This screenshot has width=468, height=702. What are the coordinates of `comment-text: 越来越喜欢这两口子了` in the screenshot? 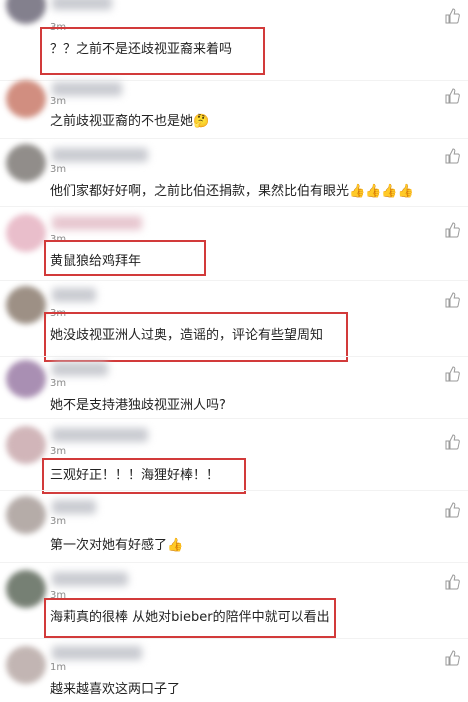 It's located at (115, 689).